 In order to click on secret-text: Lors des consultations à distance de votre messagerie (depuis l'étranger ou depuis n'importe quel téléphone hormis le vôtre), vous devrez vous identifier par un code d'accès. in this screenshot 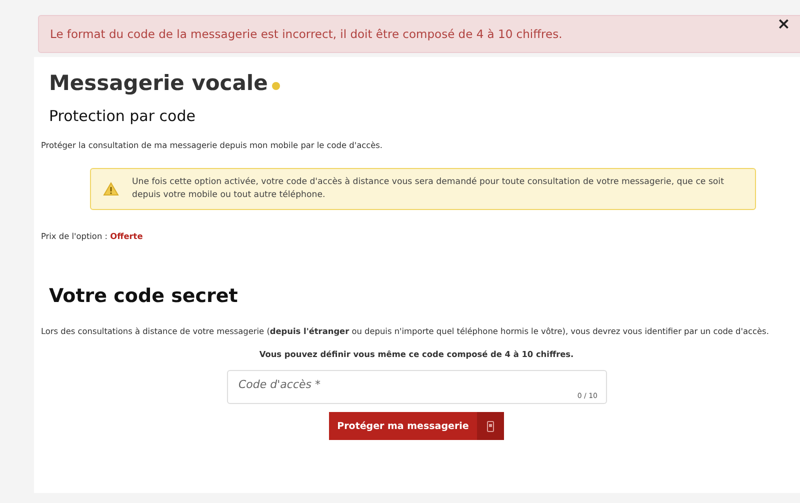, I will do `click(405, 331)`.